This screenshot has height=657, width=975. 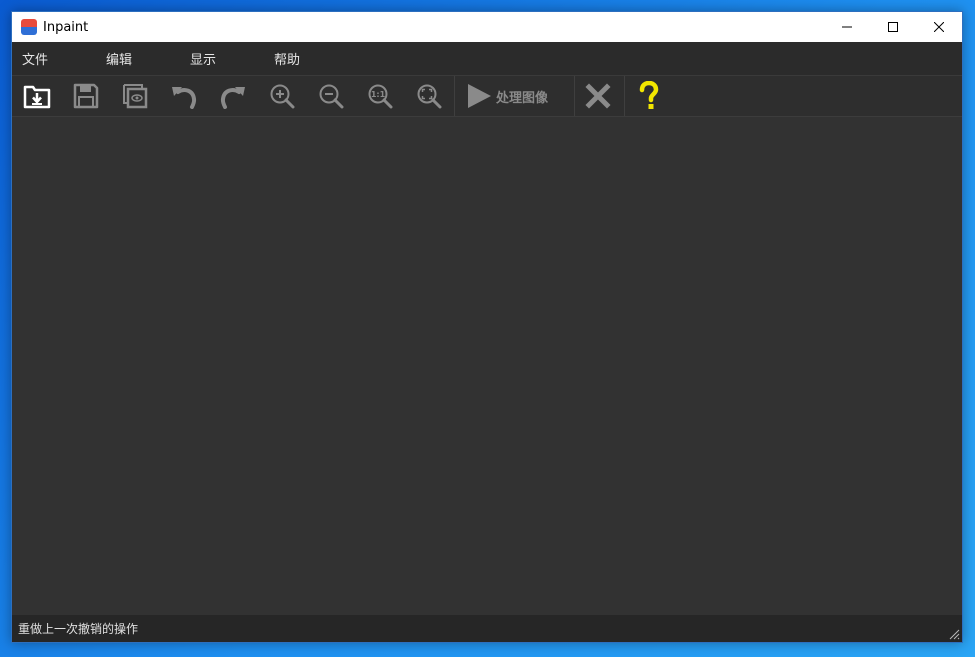 I want to click on minimize-button, so click(x=847, y=27).